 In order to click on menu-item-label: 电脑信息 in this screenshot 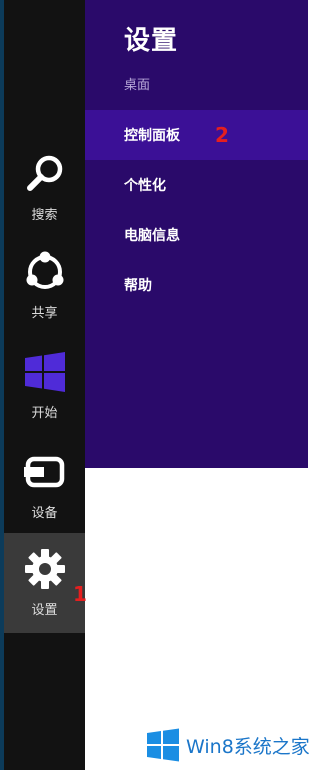, I will do `click(152, 236)`.